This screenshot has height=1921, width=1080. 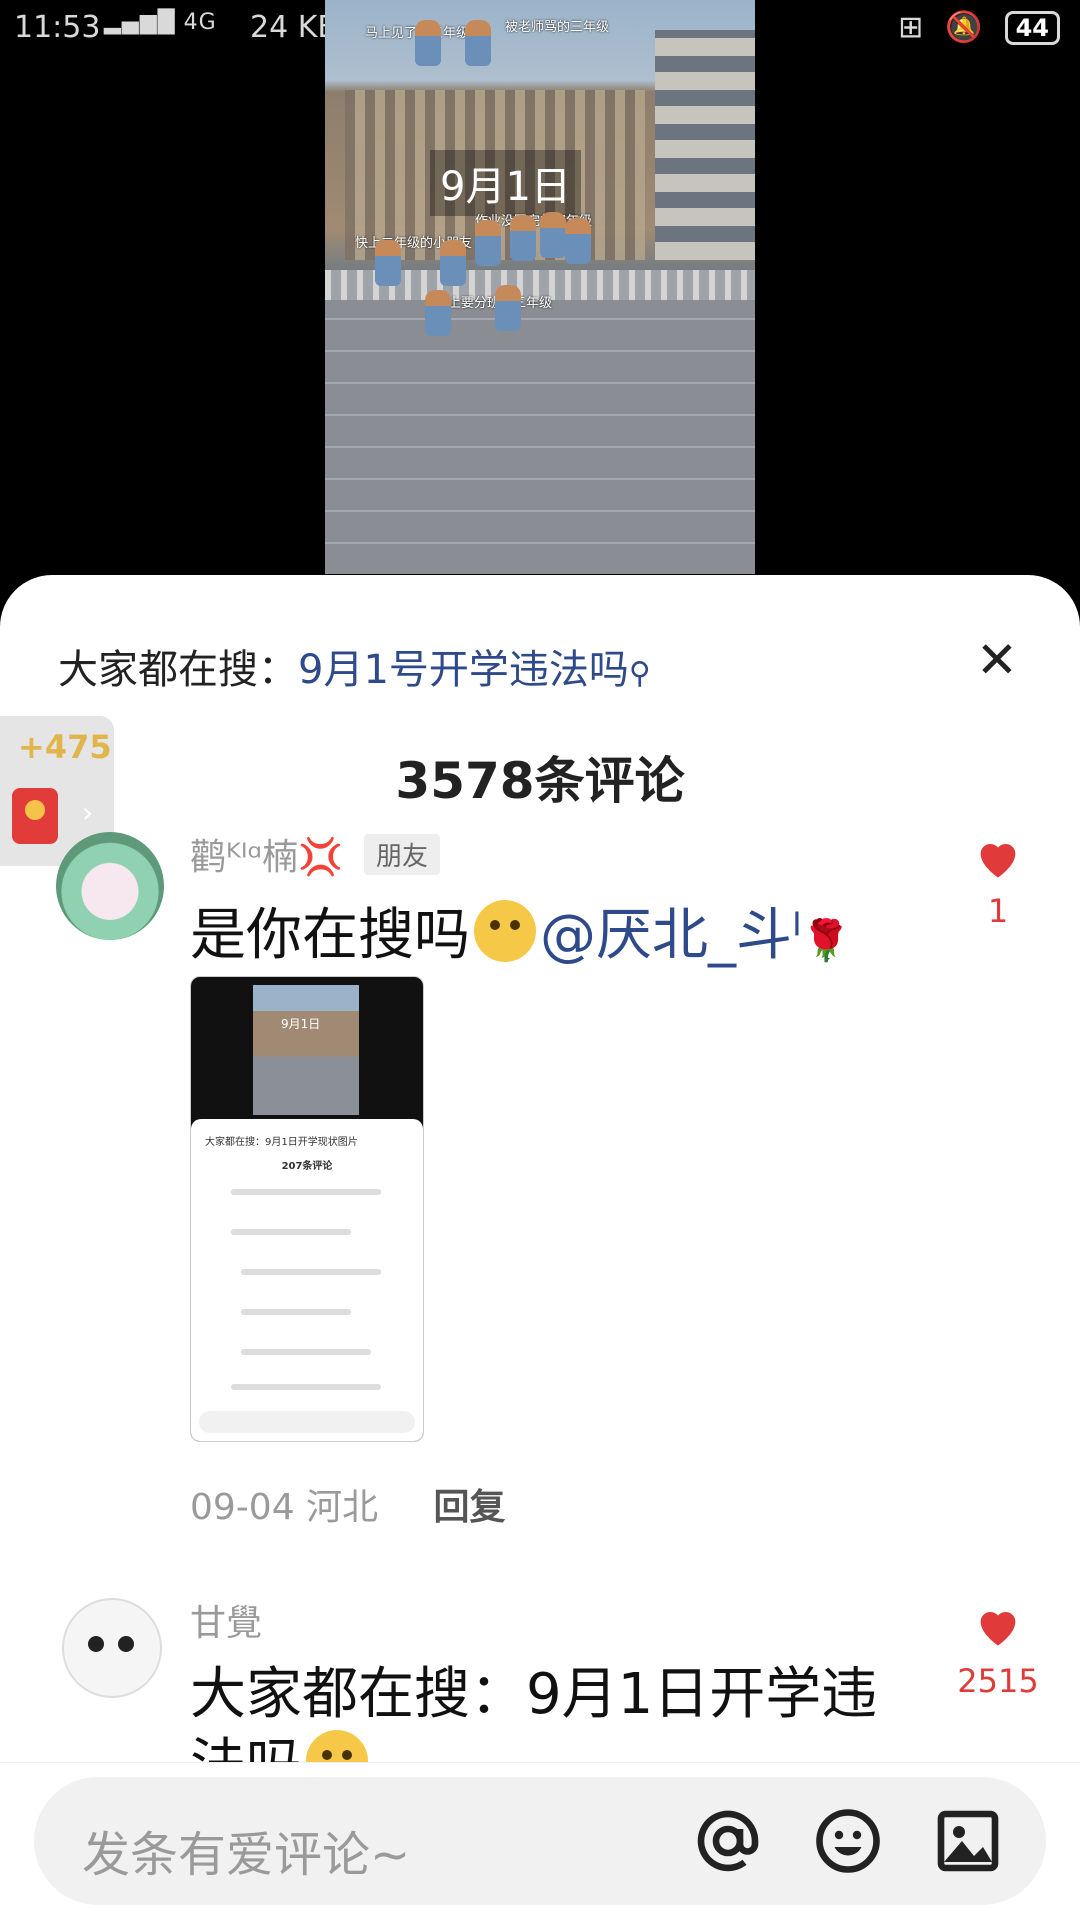 What do you see at coordinates (307, 1280) in the screenshot?
I see `thumbnail-sheet: 大家都在搜：9月1日开学现状图片 207条评论` at bounding box center [307, 1280].